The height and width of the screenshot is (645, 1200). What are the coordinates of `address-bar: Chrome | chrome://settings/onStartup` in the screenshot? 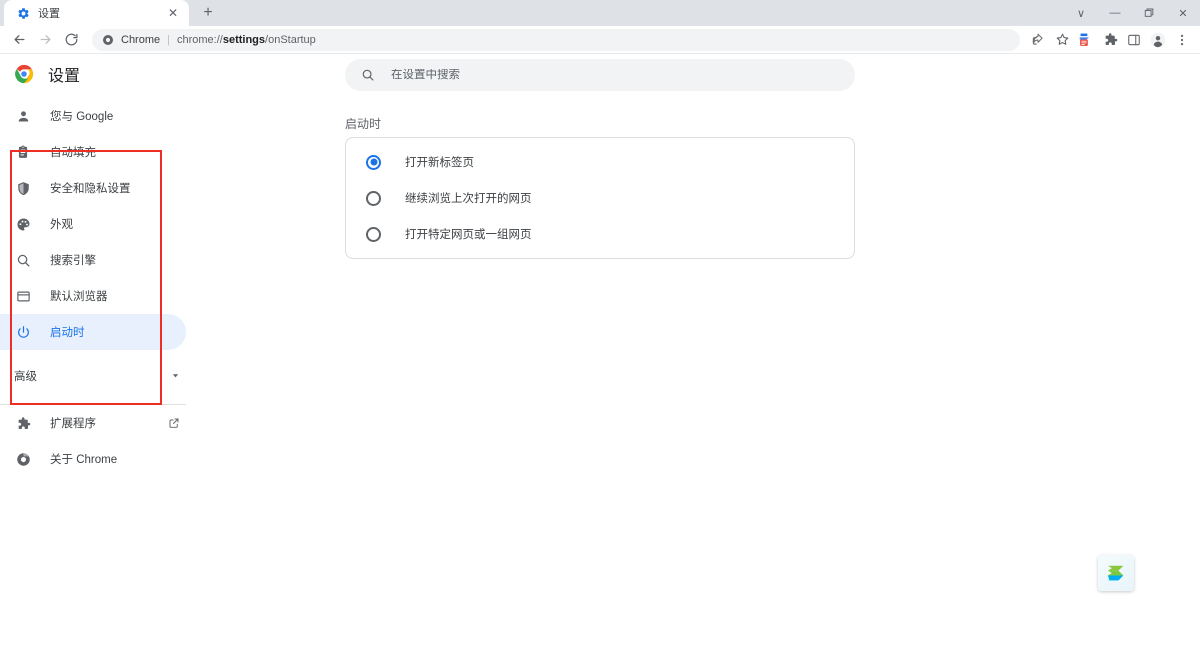 It's located at (556, 39).